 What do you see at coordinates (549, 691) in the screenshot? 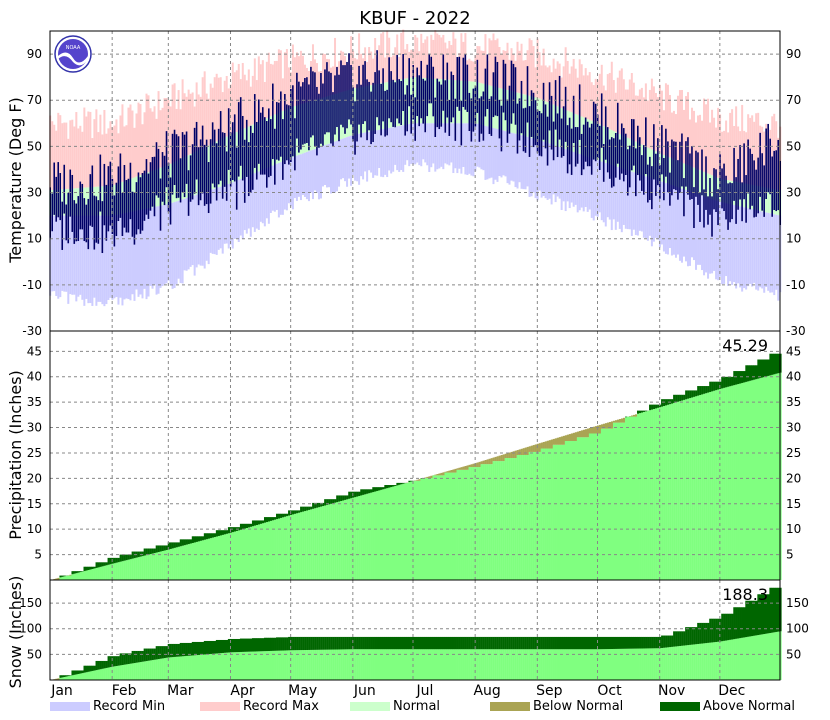
I see `month-label: Sep` at bounding box center [549, 691].